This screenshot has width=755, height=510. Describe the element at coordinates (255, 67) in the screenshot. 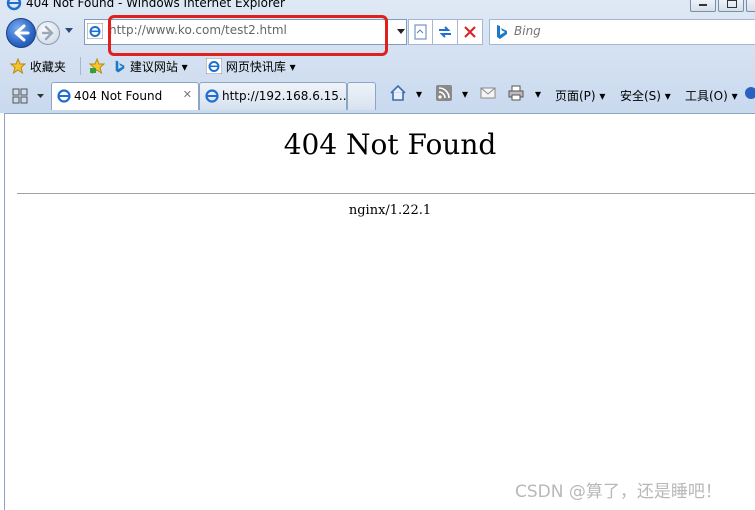

I see `web-slice-gallery-label: 网页快讯库` at that location.